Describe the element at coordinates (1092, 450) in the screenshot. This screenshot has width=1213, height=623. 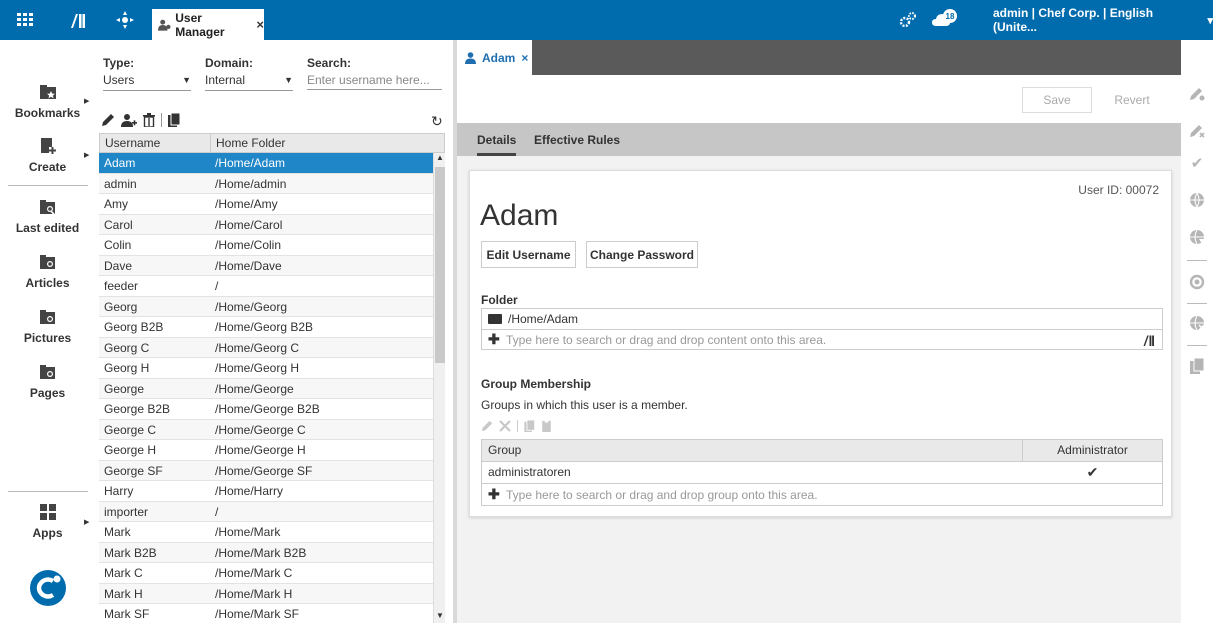
I see `col-administrator: Administrator` at that location.